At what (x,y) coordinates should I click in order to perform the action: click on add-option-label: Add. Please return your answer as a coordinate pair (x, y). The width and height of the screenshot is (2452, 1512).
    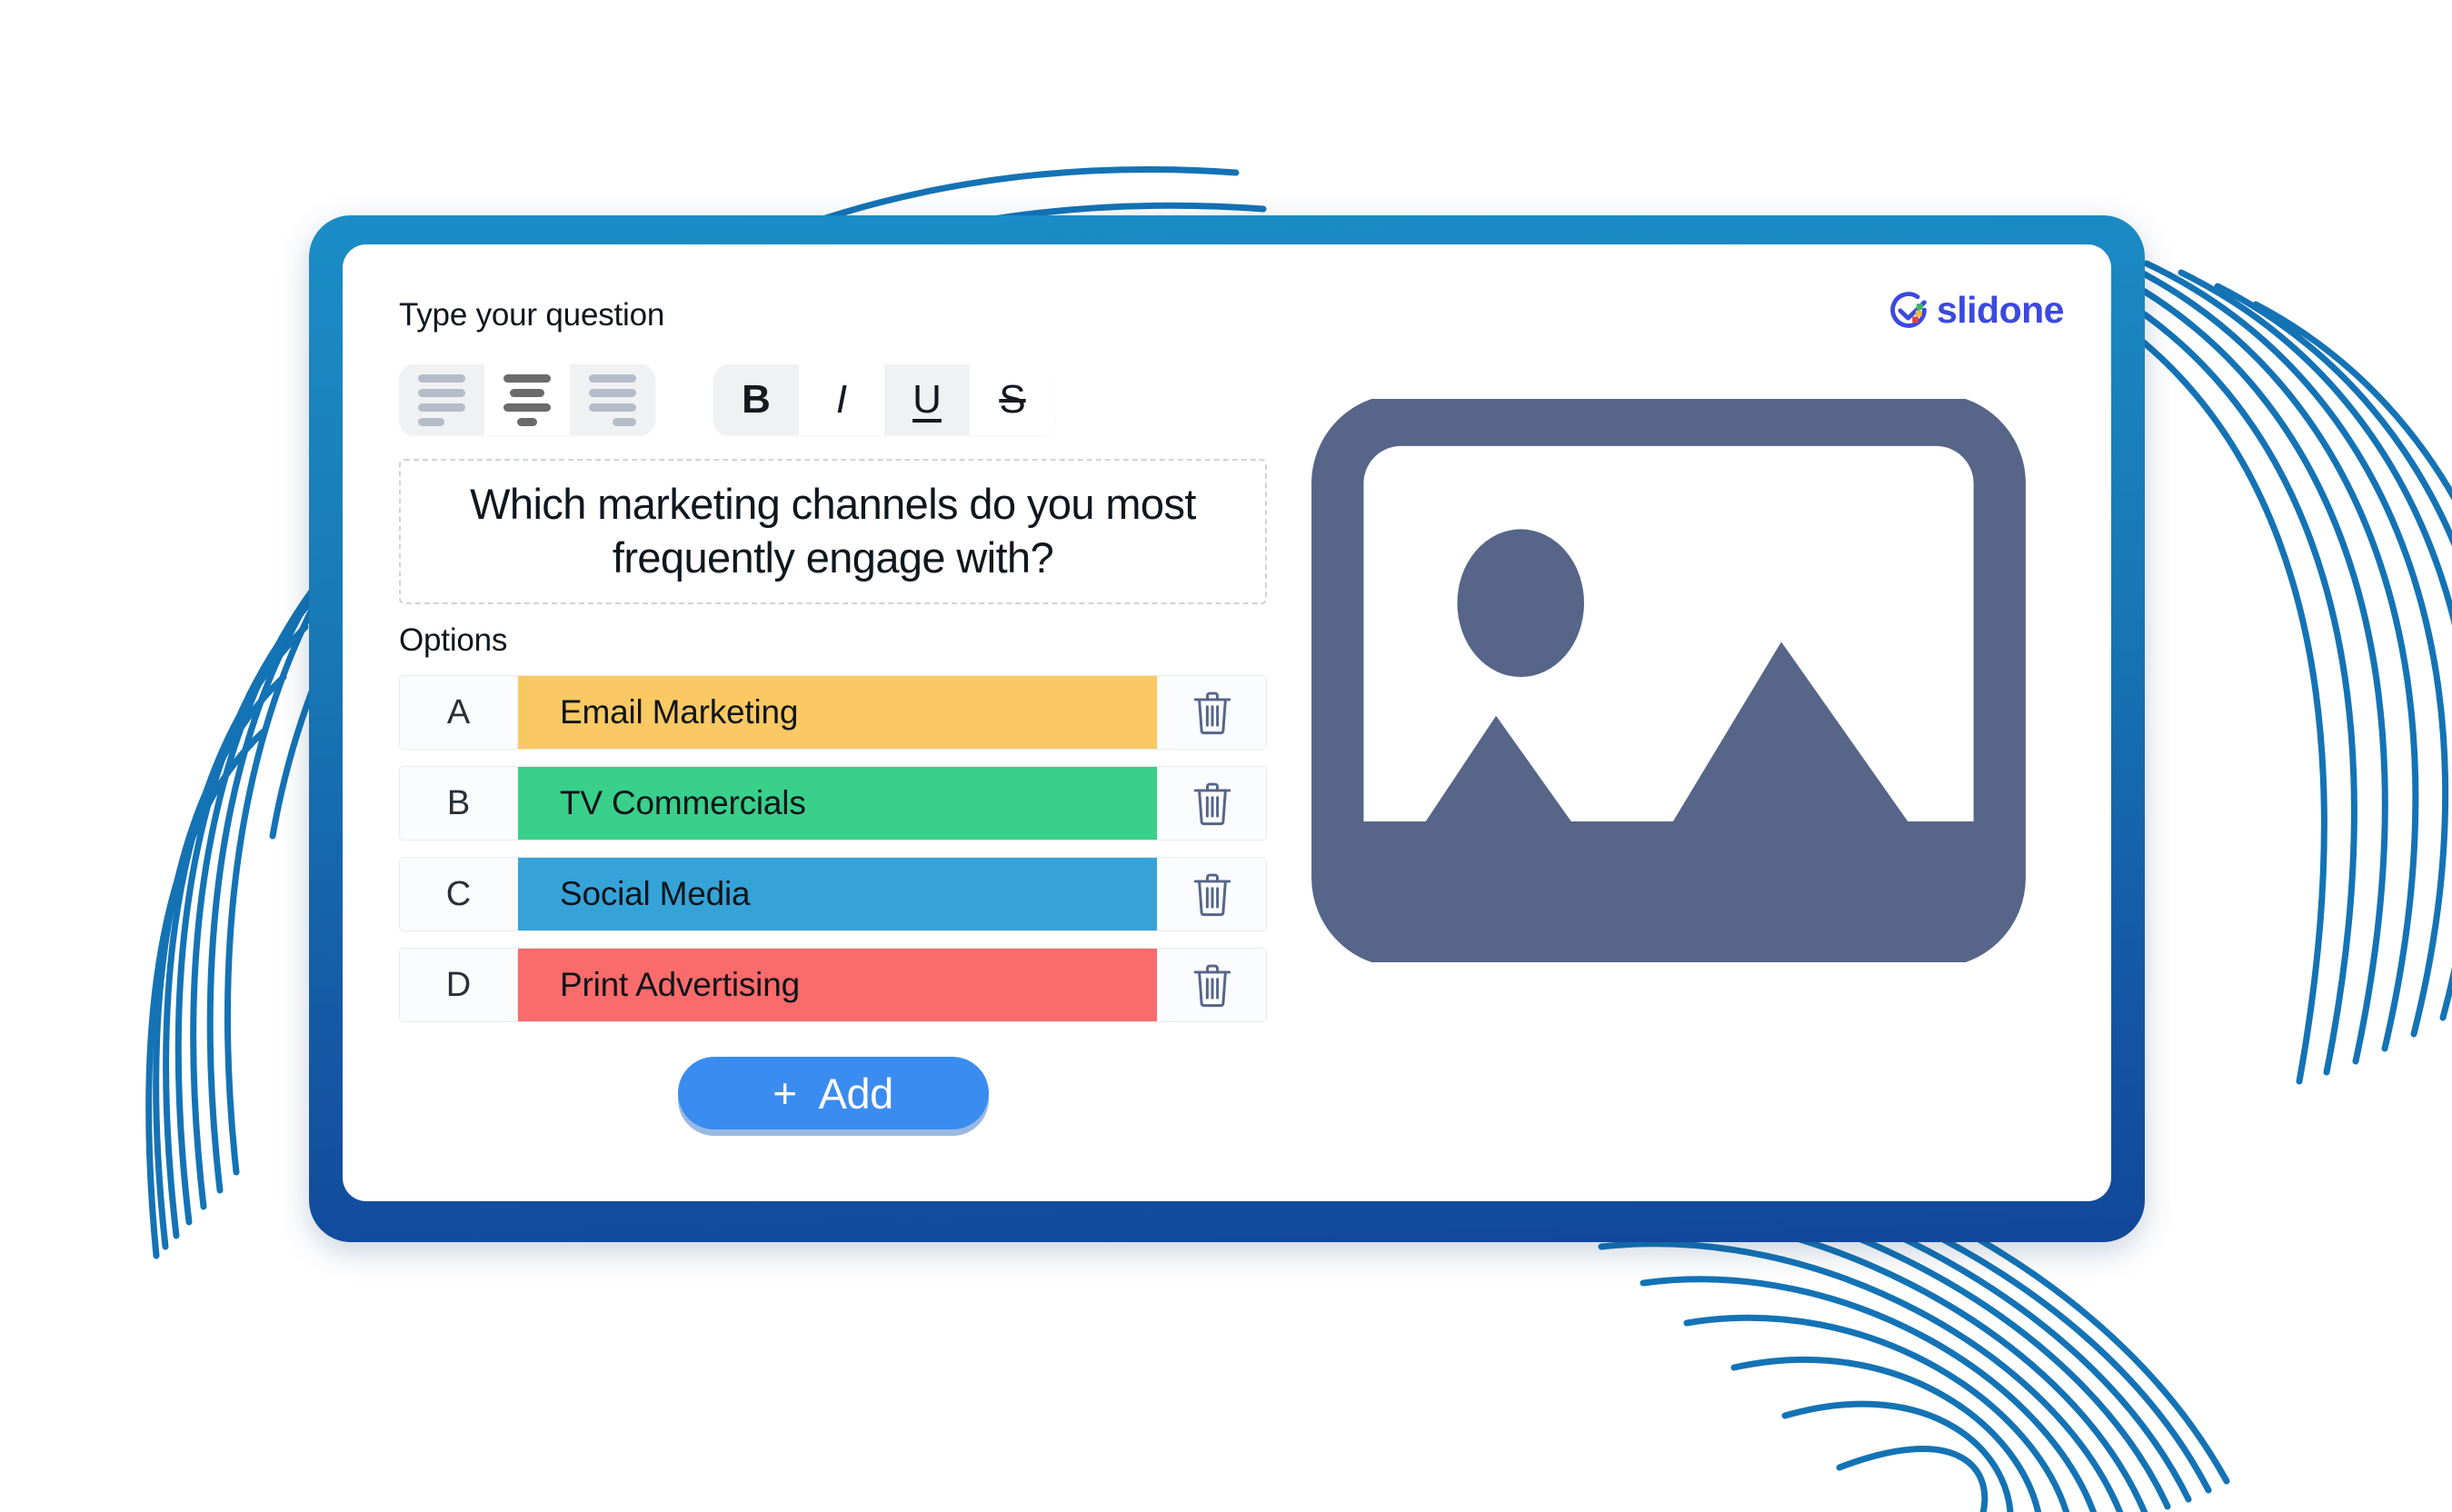
    Looking at the image, I should click on (856, 1093).